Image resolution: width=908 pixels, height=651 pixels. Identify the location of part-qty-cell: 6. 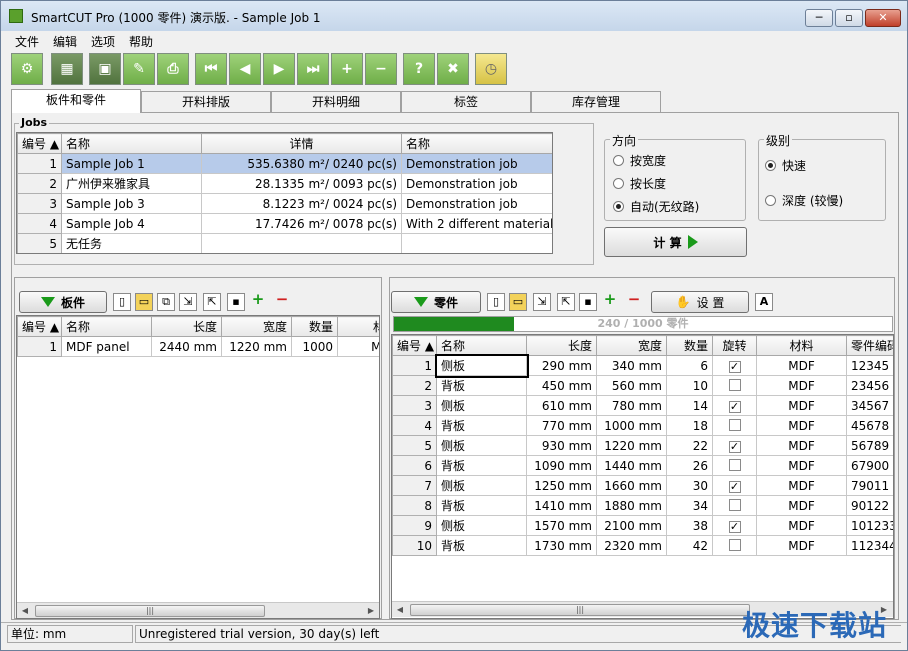
(689, 365).